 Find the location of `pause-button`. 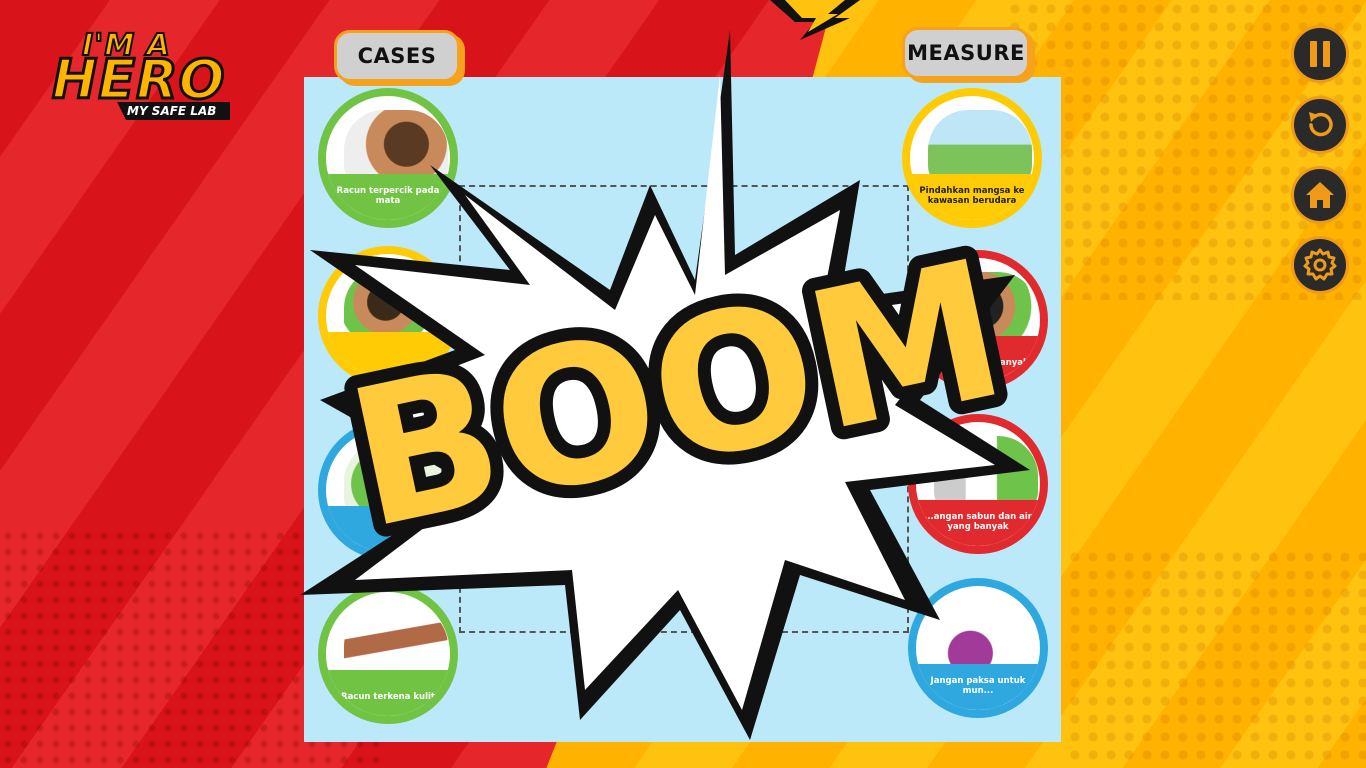

pause-button is located at coordinates (1320, 54).